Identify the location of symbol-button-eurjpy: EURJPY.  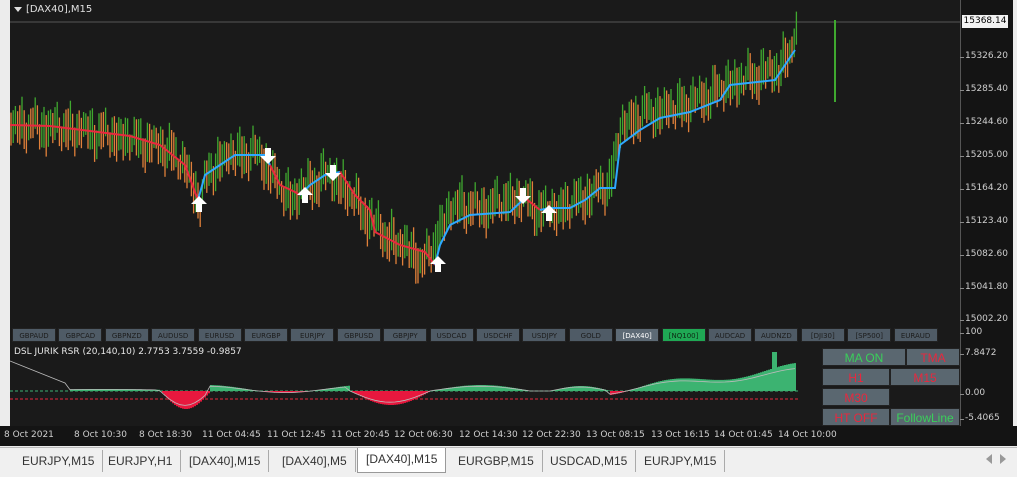
(312, 335).